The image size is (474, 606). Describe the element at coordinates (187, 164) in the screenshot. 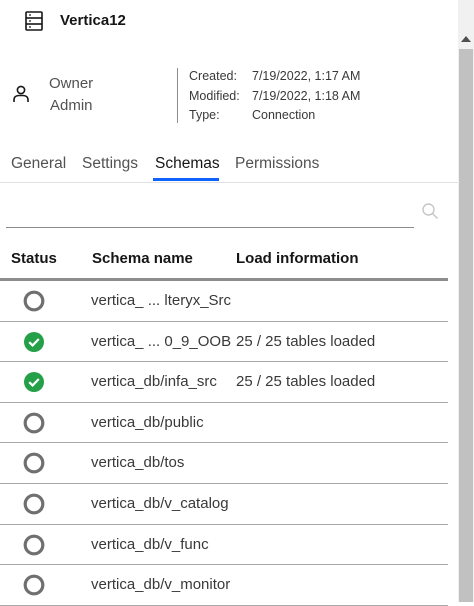

I see `tab-schemas: Schemas` at that location.